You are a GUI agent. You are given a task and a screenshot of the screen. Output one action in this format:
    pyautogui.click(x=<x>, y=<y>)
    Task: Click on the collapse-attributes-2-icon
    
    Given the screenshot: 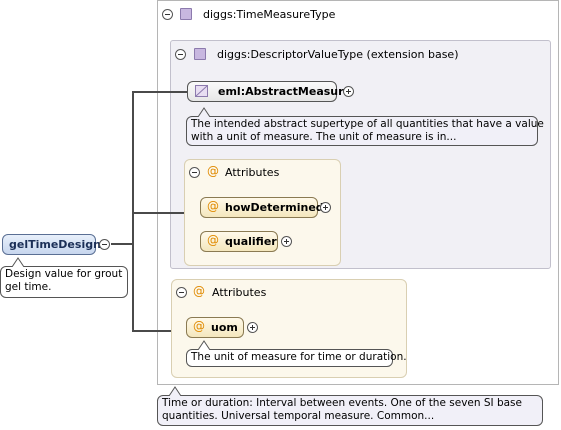 What is the action you would take?
    pyautogui.click(x=181, y=292)
    